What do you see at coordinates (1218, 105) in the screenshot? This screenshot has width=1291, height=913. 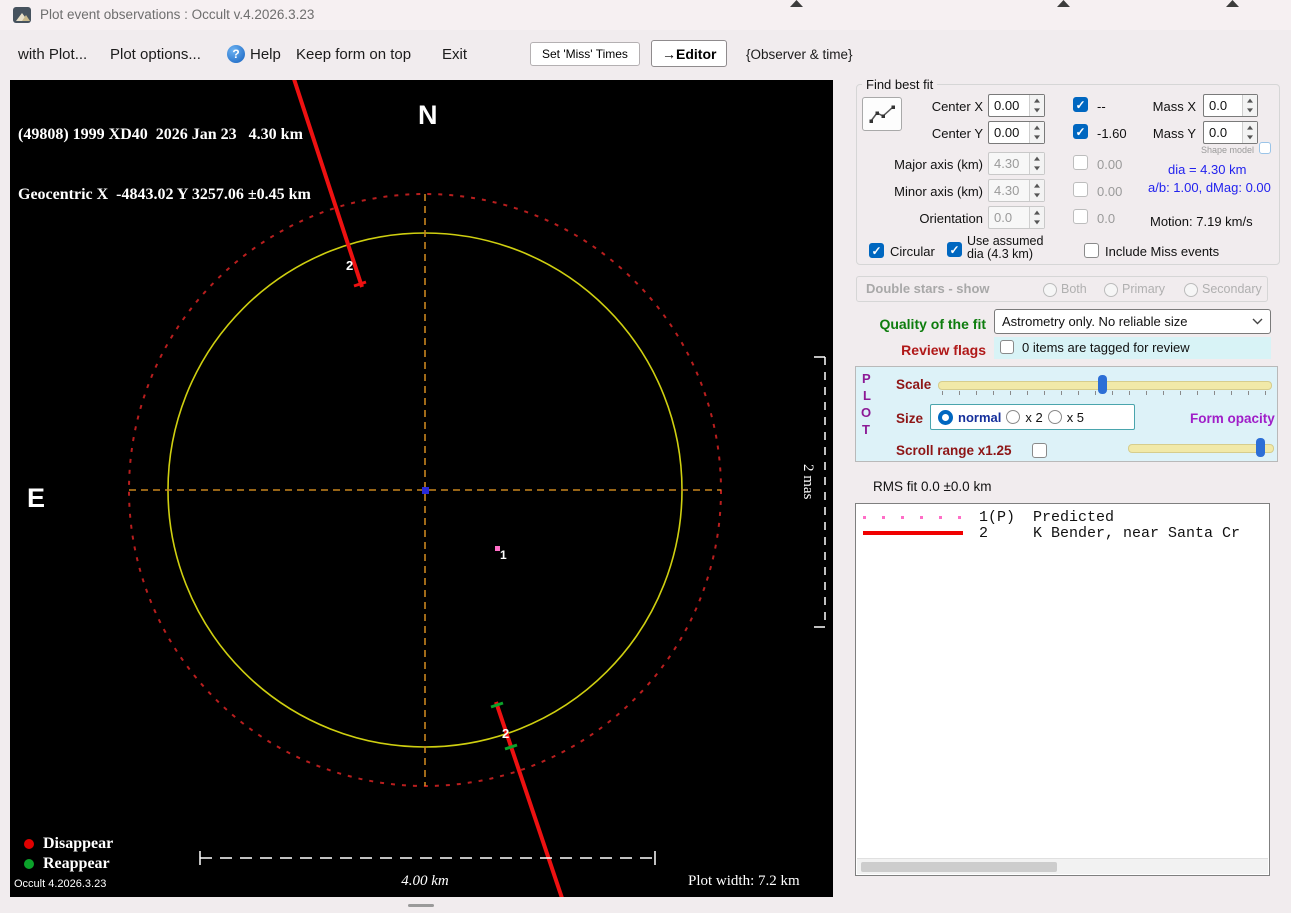 I see `mass-x-value: 0.0` at bounding box center [1218, 105].